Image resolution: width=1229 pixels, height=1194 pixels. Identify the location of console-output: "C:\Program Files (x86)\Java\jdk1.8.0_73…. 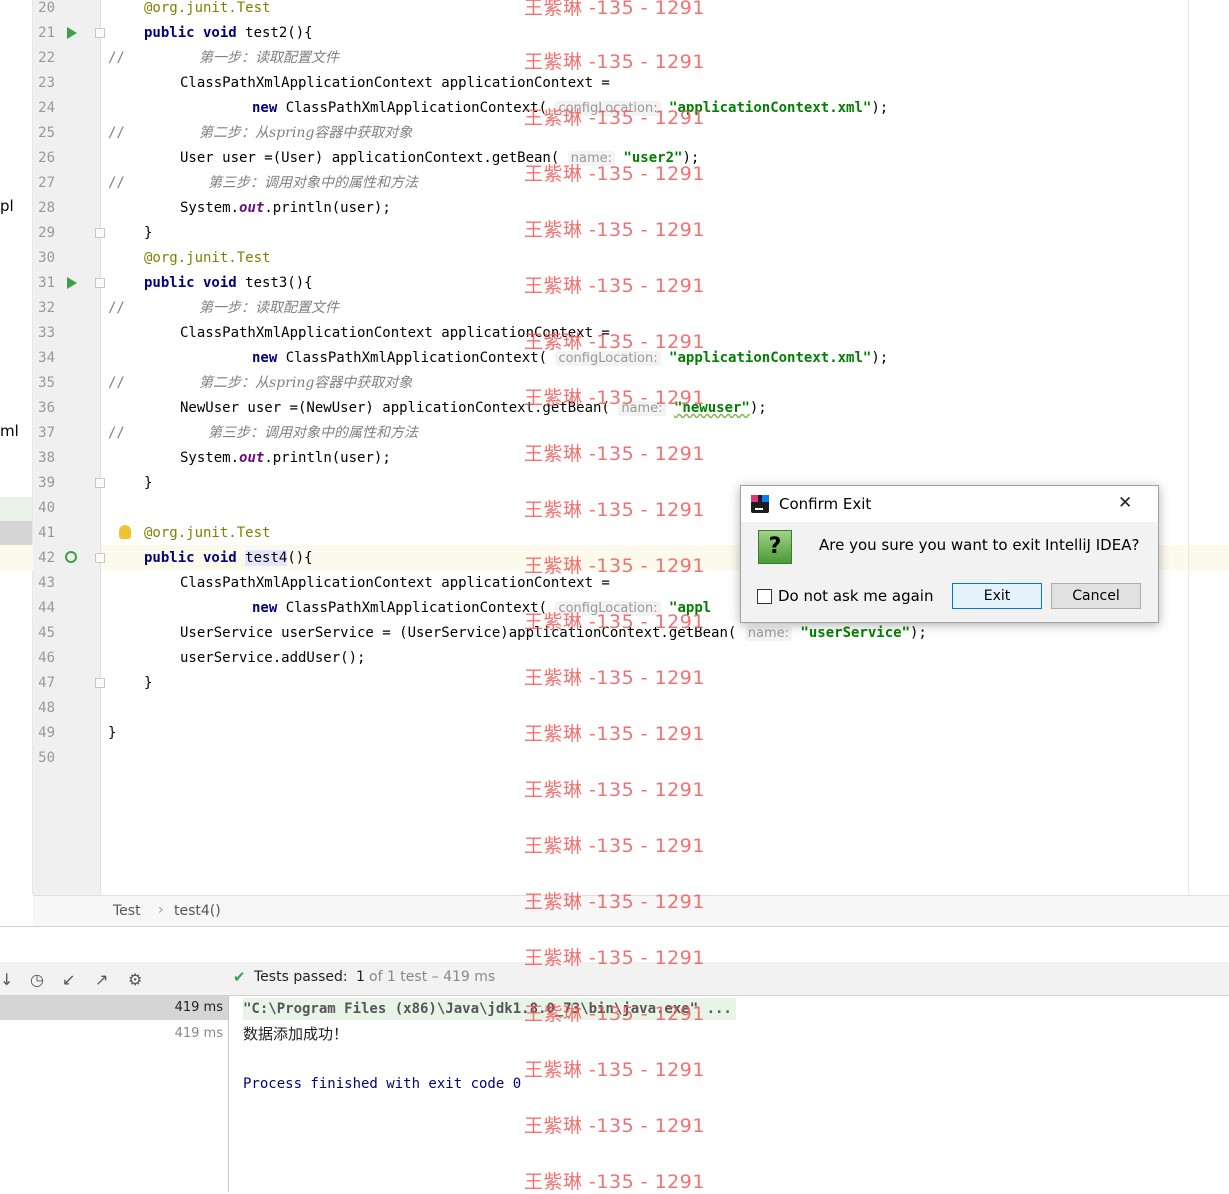
(729, 1094).